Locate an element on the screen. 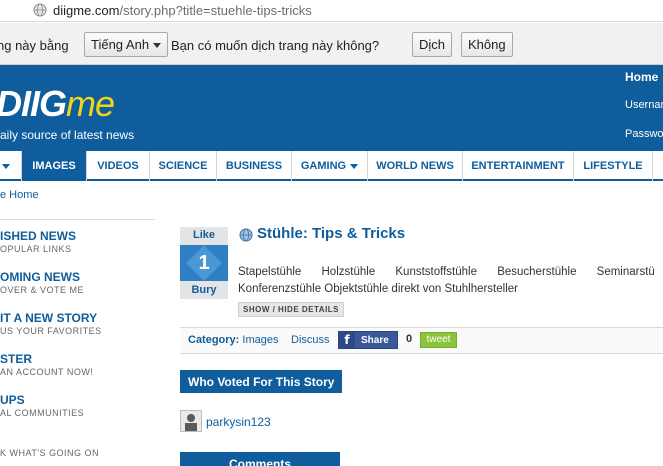  sidebar-item-upcoming: OMING NEWS OVER & VOTE ME is located at coordinates (42, 282).